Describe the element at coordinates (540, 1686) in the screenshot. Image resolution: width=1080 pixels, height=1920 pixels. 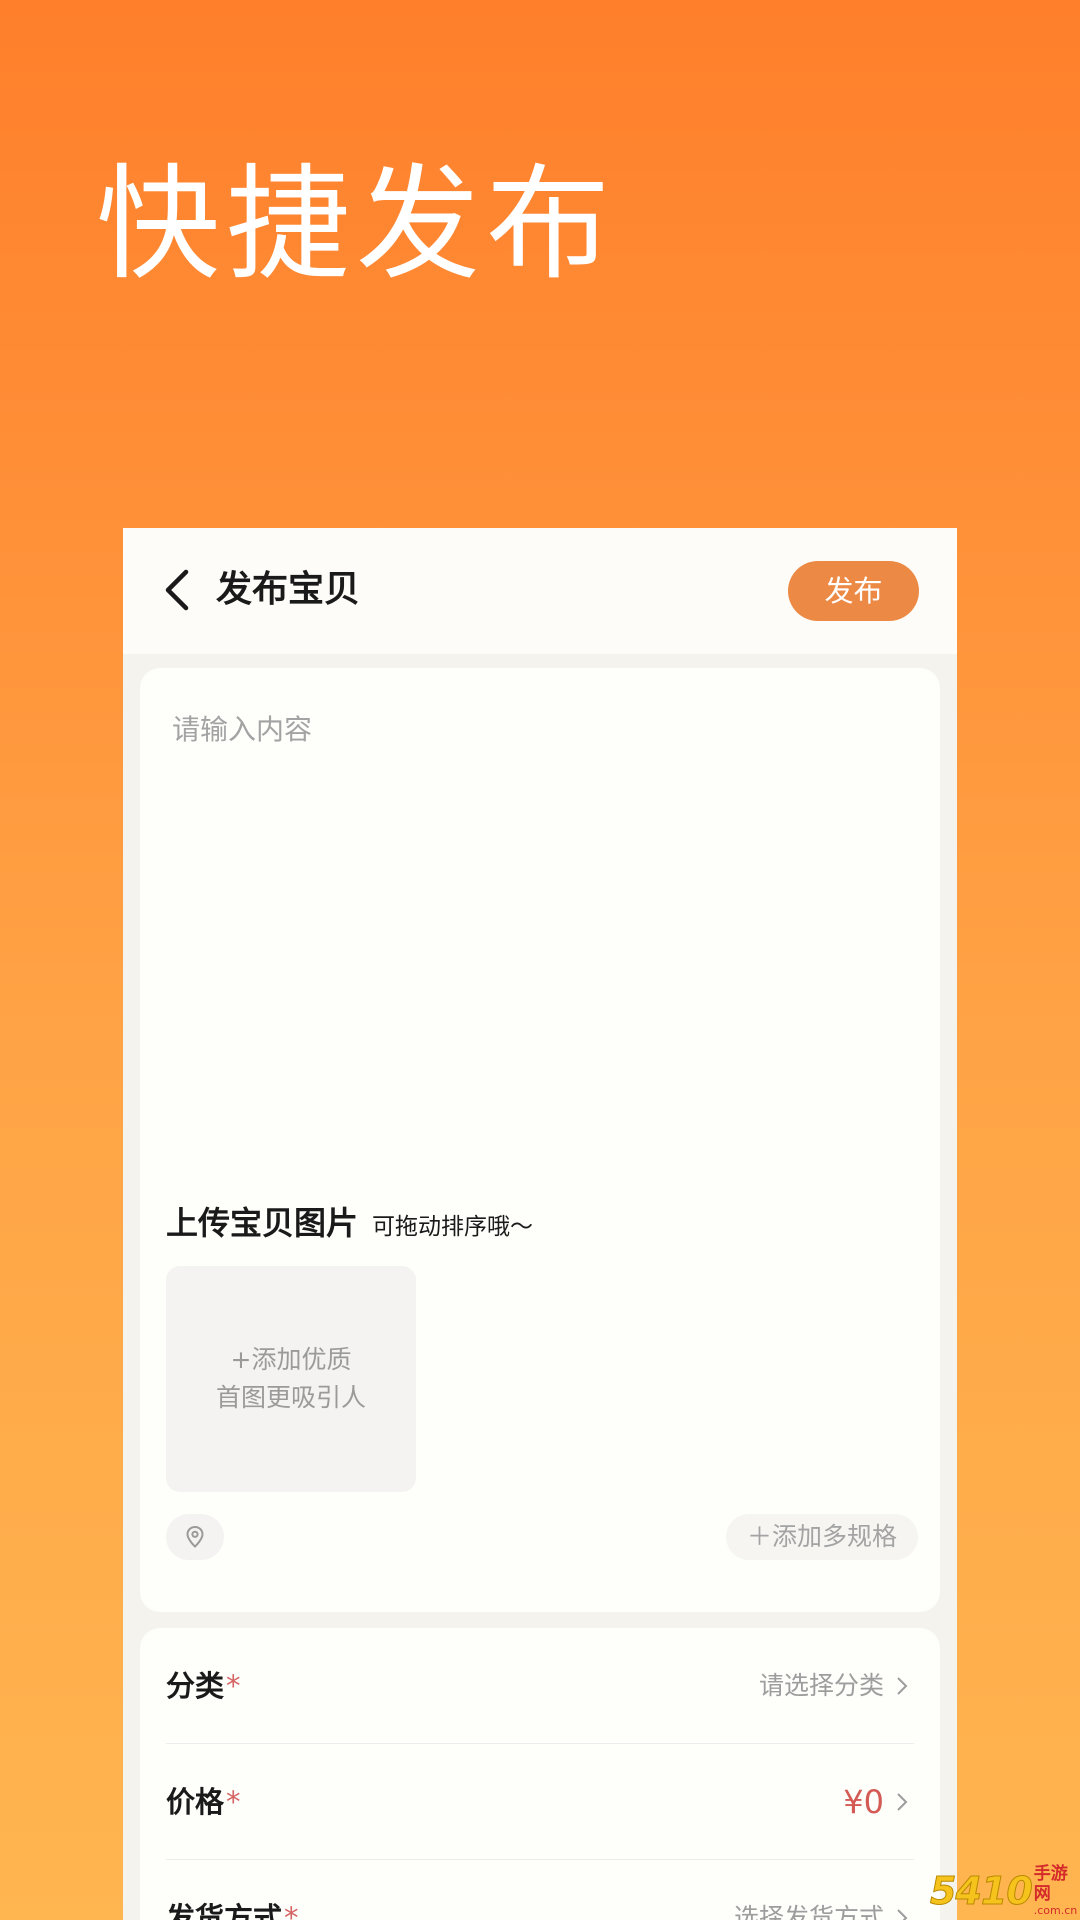
I see `category-row: 分类* 请选择分类` at that location.